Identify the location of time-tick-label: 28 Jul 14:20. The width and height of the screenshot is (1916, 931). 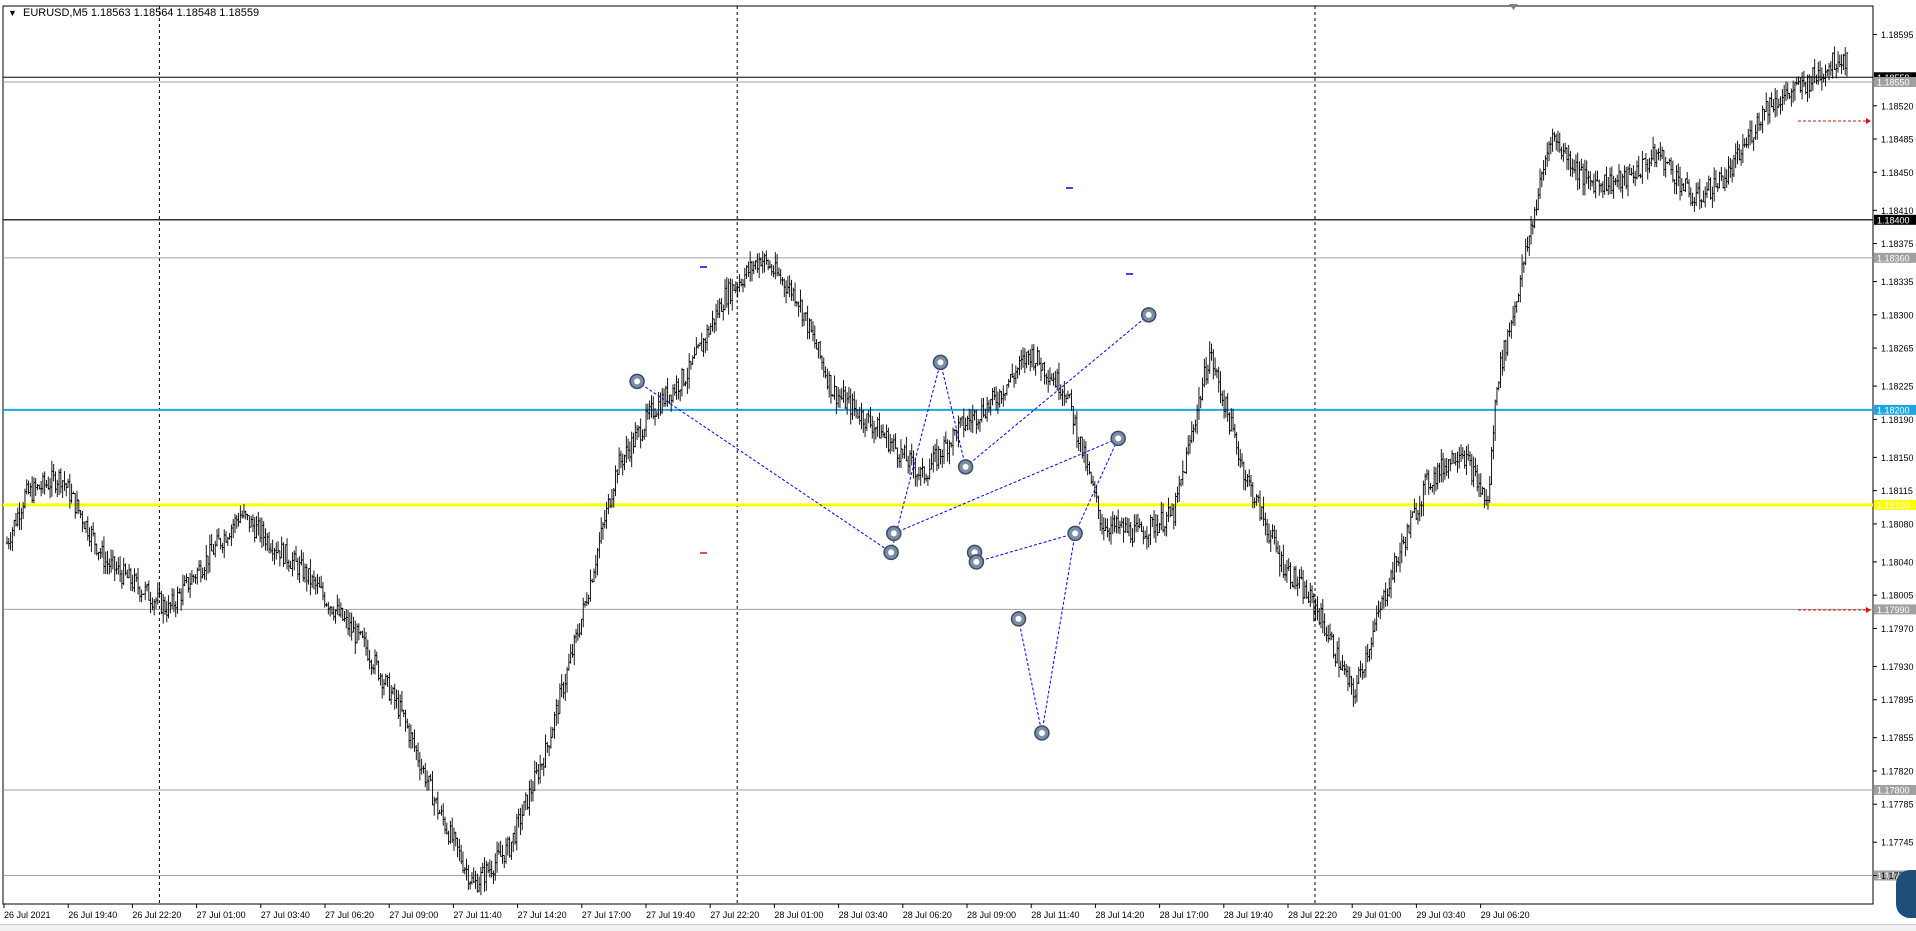
(1119, 915).